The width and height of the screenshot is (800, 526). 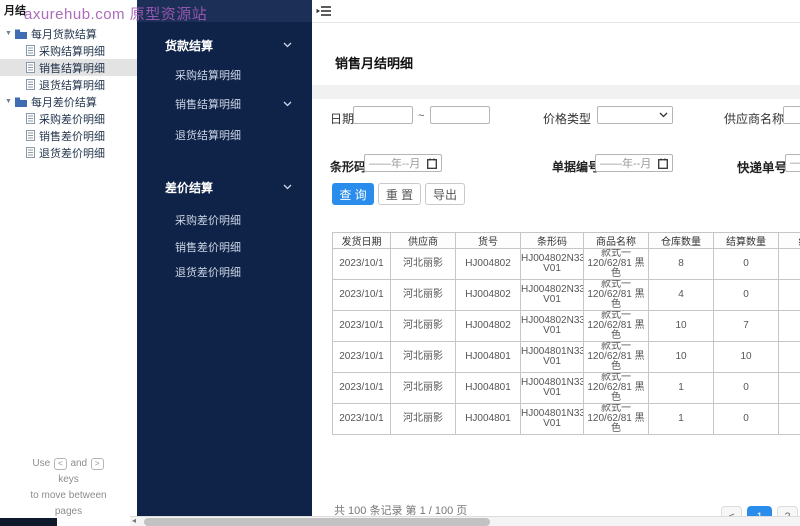 I want to click on horizontal-scrollbar-thumb, so click(x=317, y=522).